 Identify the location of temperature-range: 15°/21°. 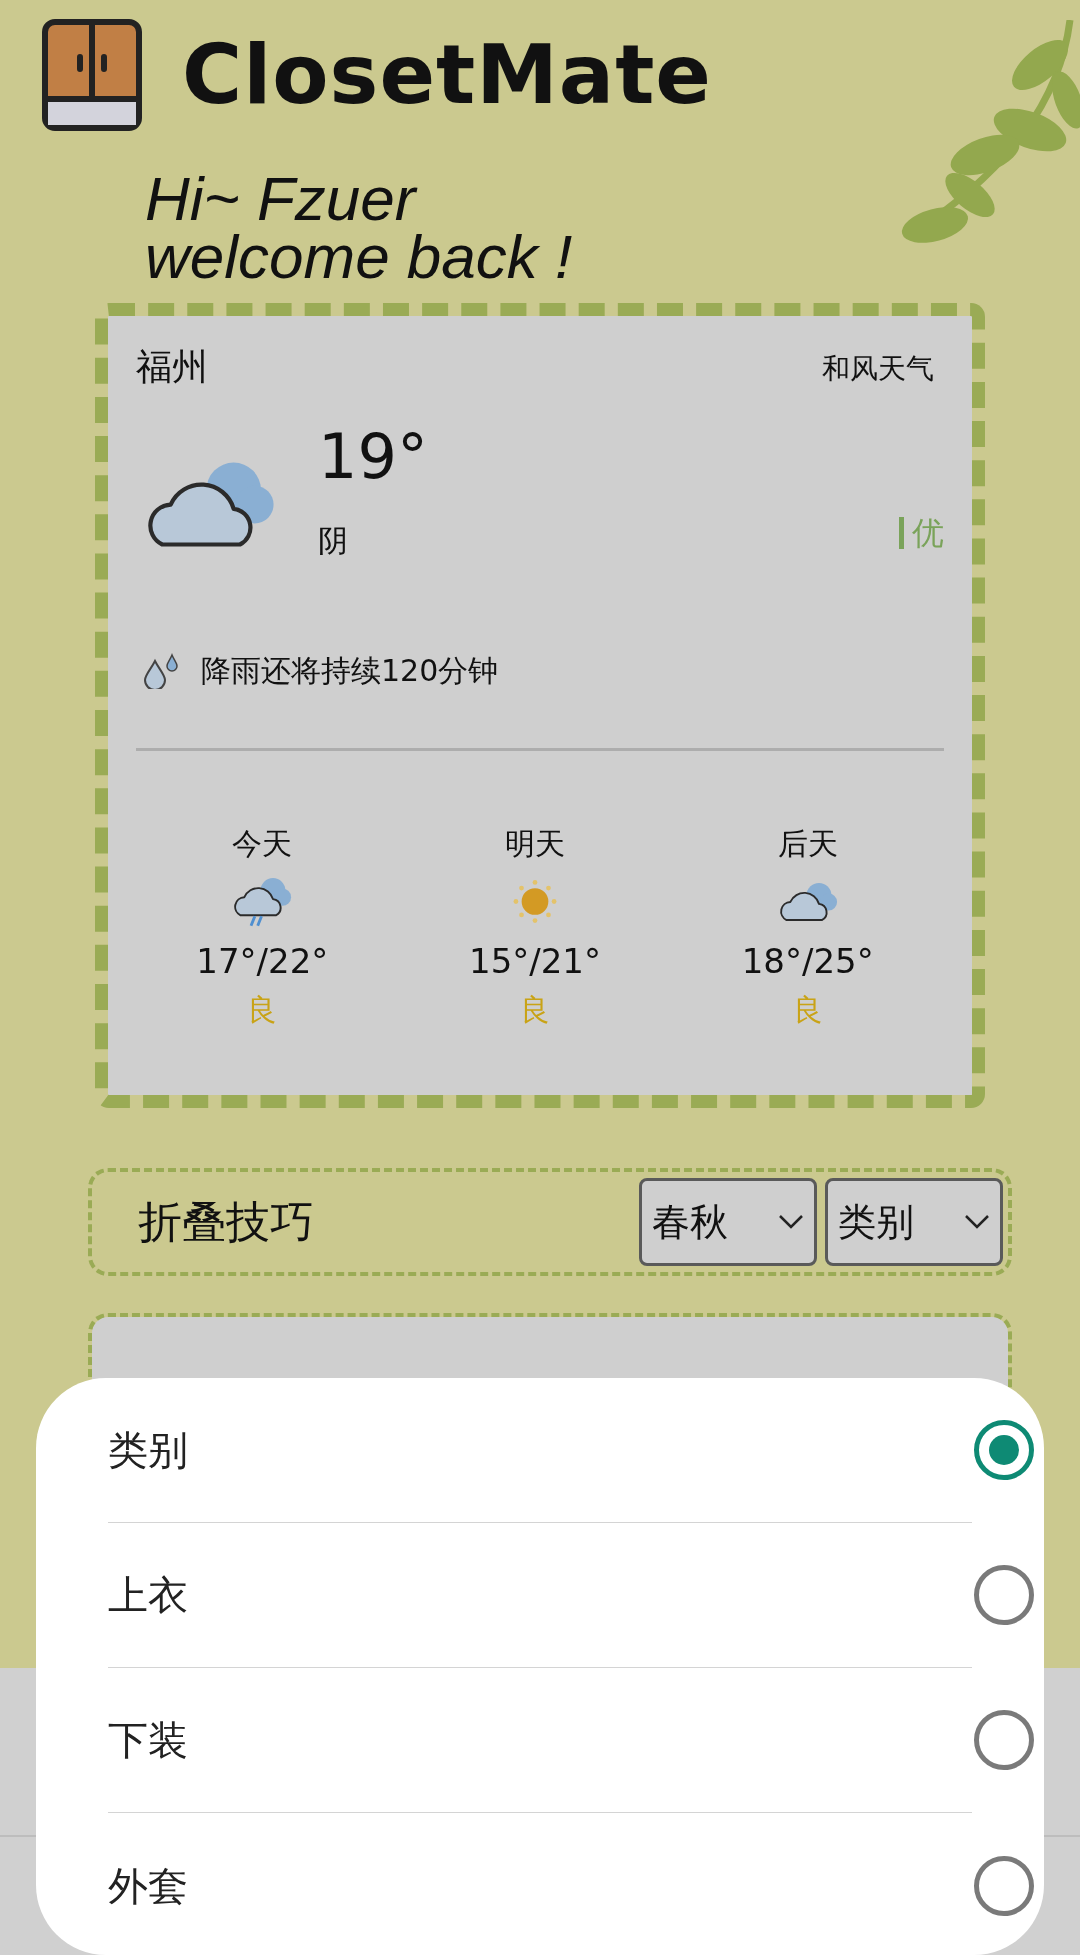
(535, 961).